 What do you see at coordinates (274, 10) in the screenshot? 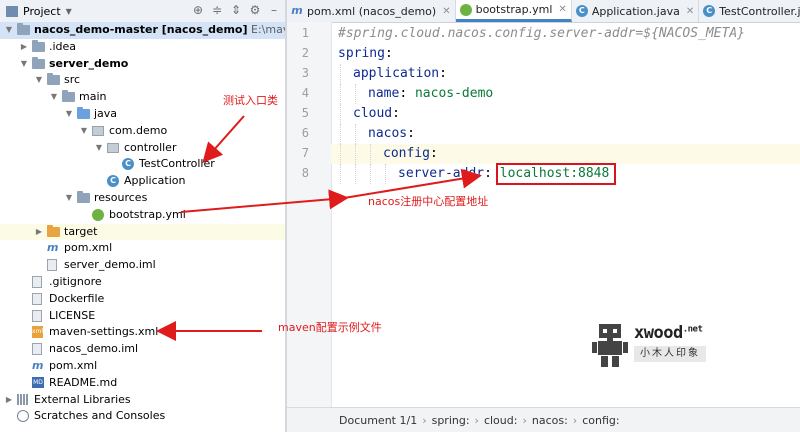
I see `hide-panel-icon: –` at bounding box center [274, 10].